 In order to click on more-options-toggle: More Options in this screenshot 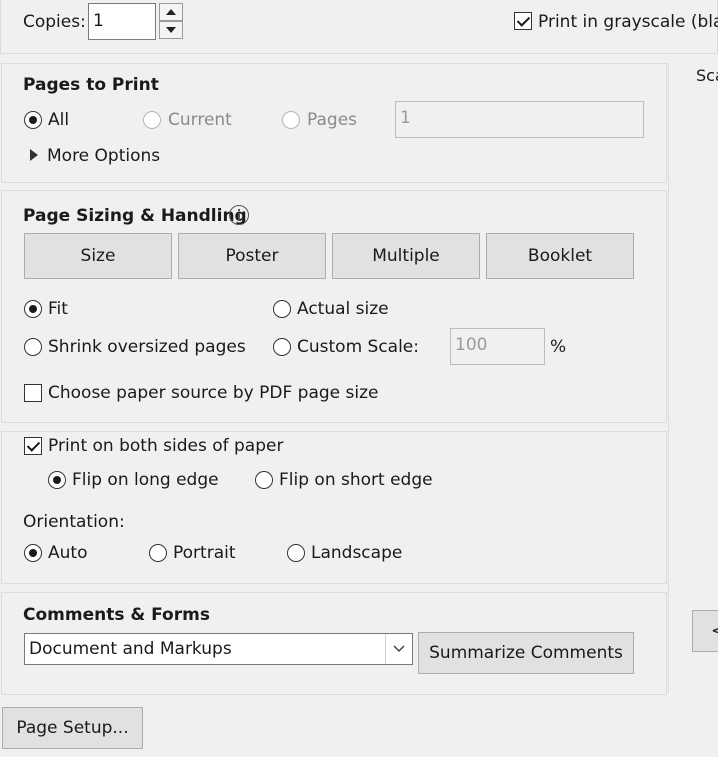, I will do `click(98, 157)`.